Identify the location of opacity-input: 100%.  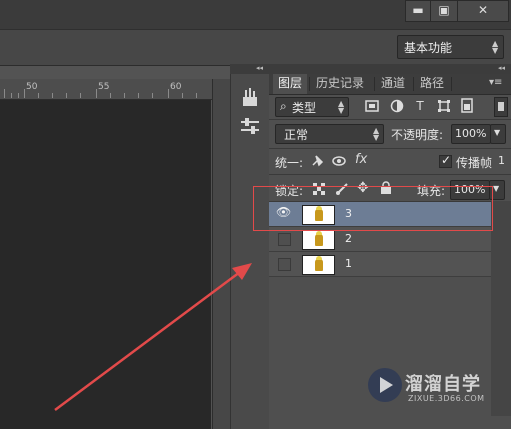
(471, 134).